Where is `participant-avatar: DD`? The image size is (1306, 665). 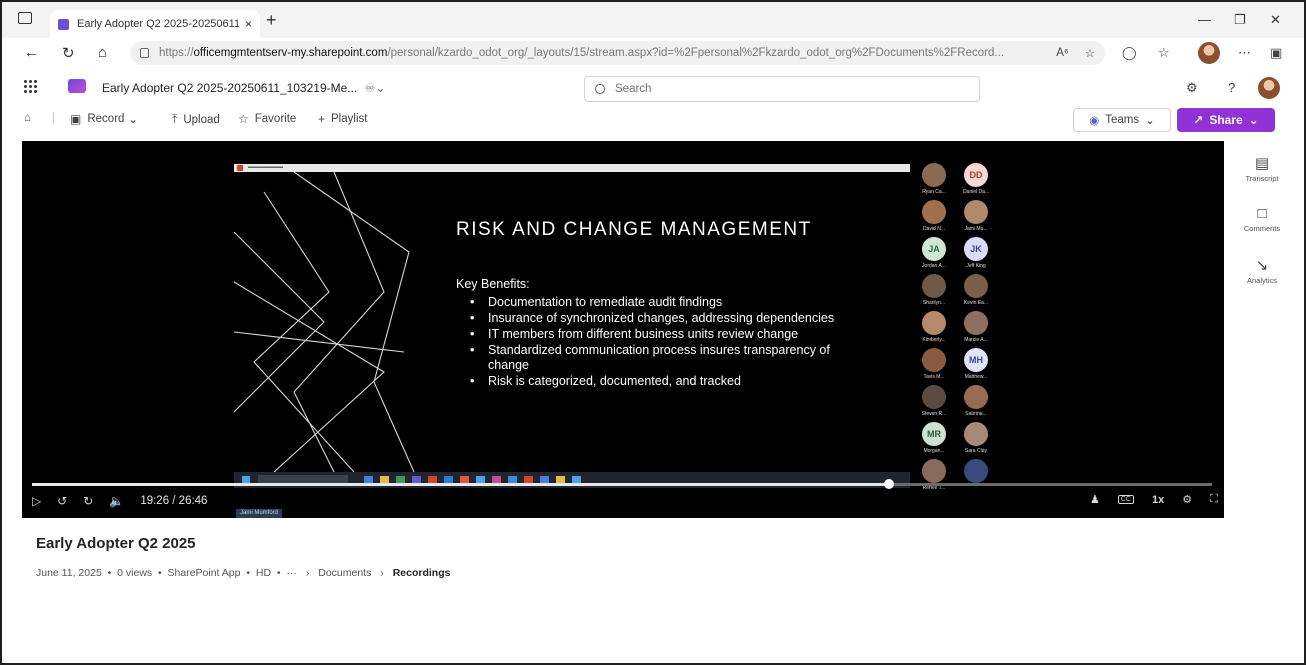
participant-avatar: DD is located at coordinates (976, 175).